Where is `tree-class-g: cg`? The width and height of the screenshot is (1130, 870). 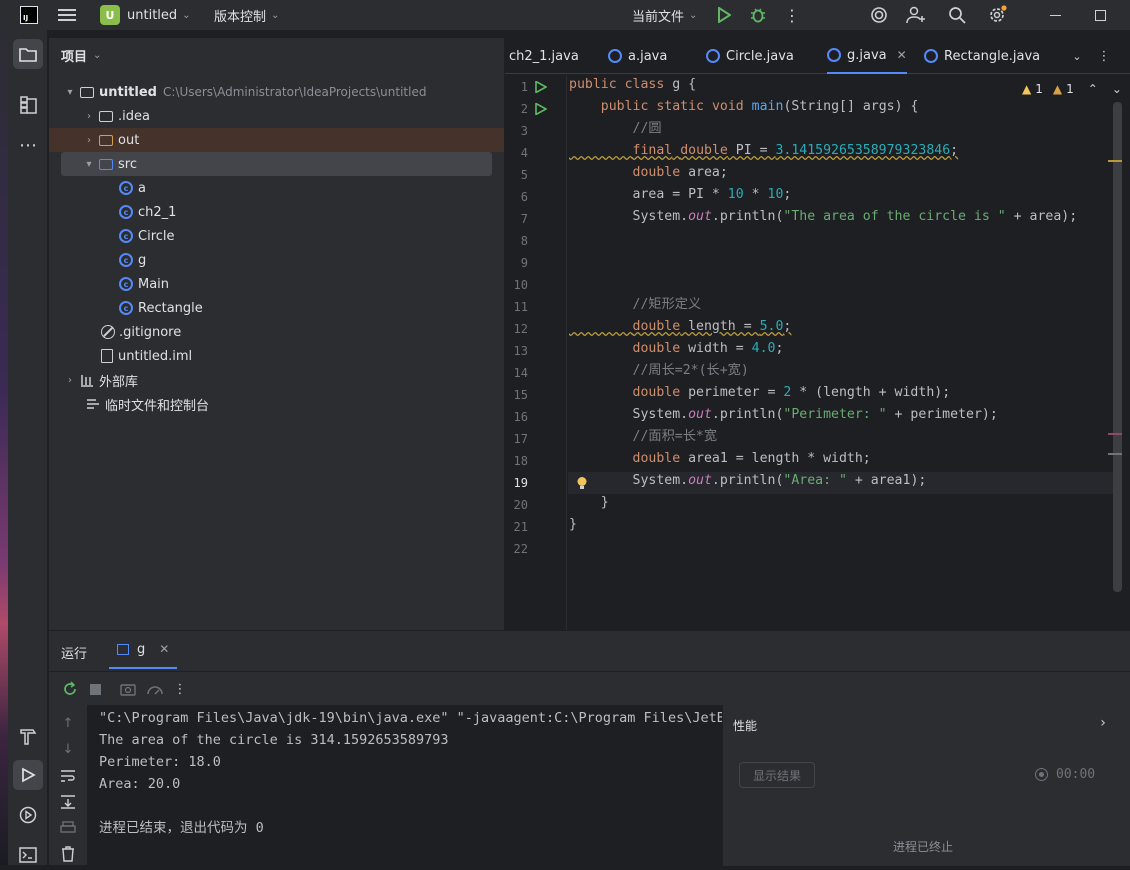
tree-class-g: cg is located at coordinates (276, 260).